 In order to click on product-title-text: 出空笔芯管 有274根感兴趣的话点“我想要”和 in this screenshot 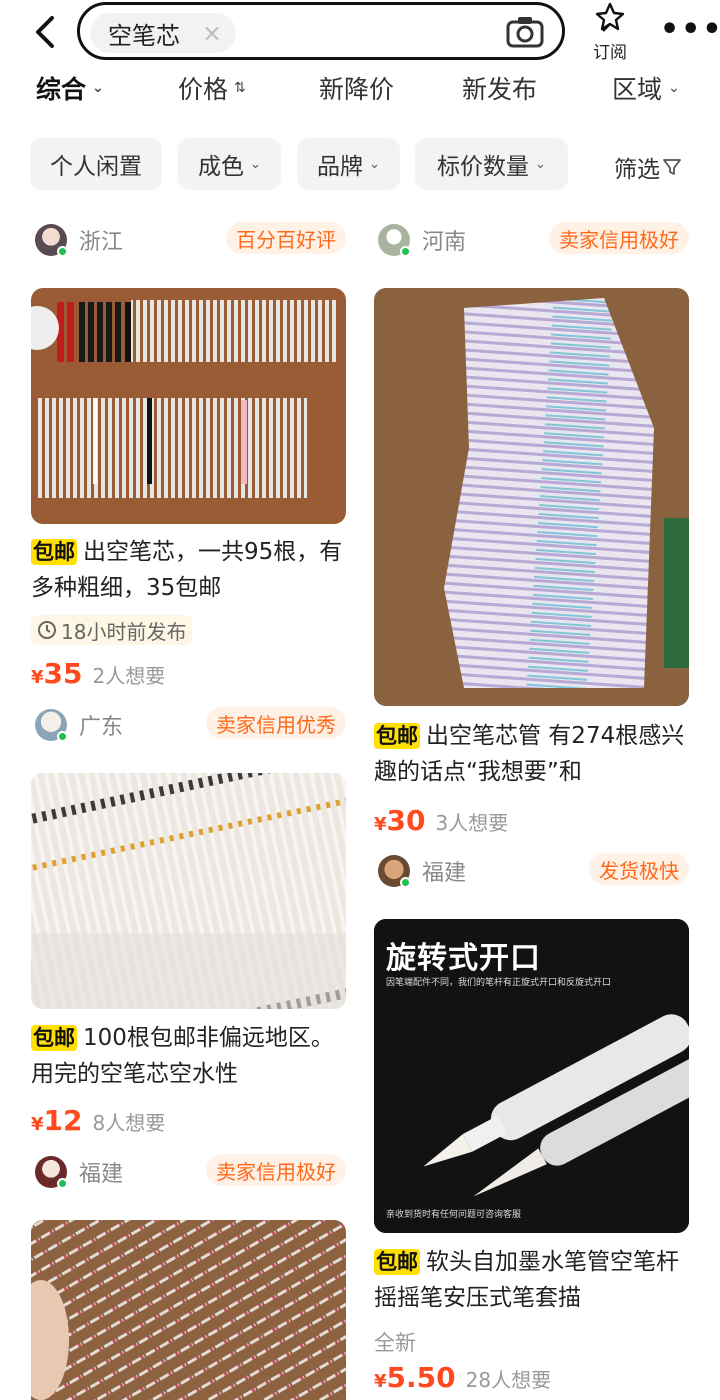, I will do `click(529, 754)`.